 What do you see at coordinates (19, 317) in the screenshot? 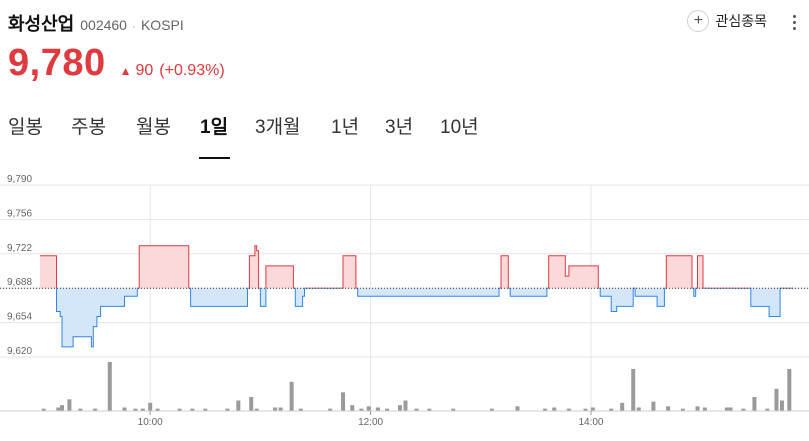
I see `y-tick-label: 9,654` at bounding box center [19, 317].